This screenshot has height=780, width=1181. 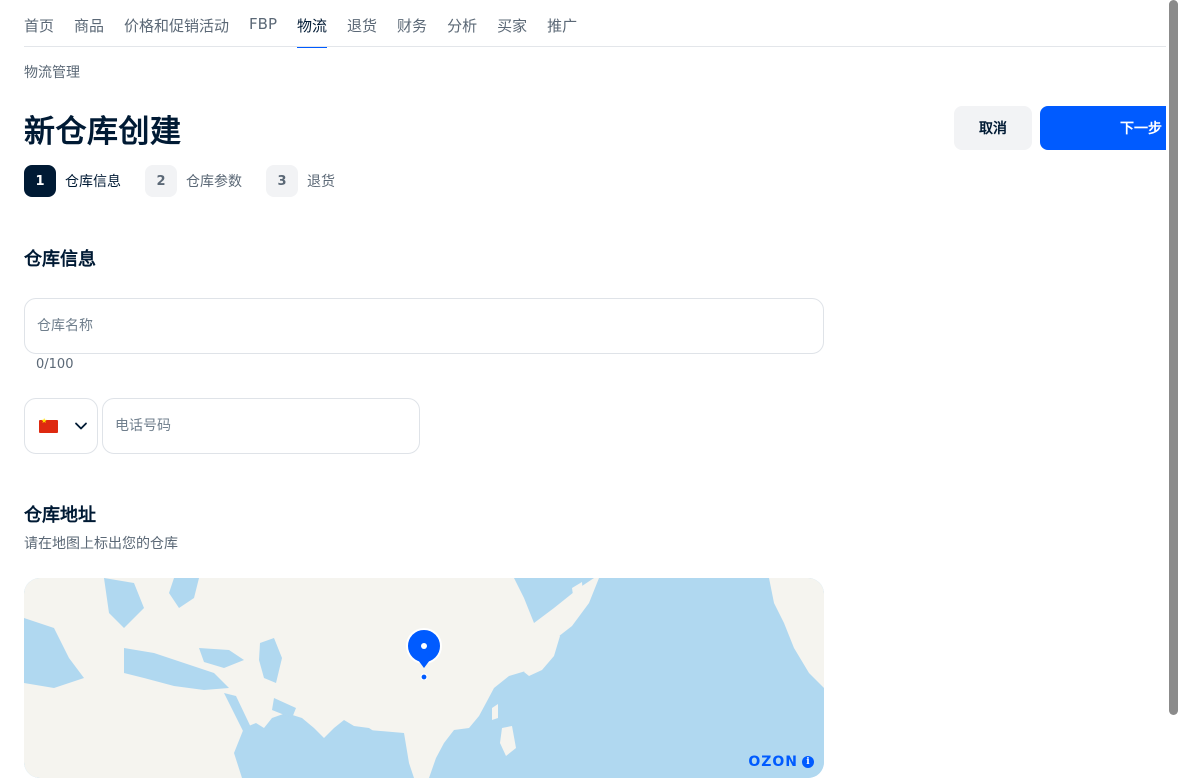 I want to click on warehouse-address-heading: 仓库地址, so click(x=60, y=515).